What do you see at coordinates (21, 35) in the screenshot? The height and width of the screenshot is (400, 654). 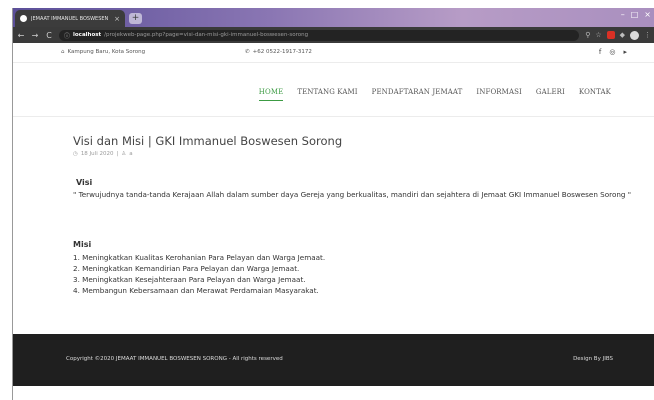 I see `back-icon: ←` at bounding box center [21, 35].